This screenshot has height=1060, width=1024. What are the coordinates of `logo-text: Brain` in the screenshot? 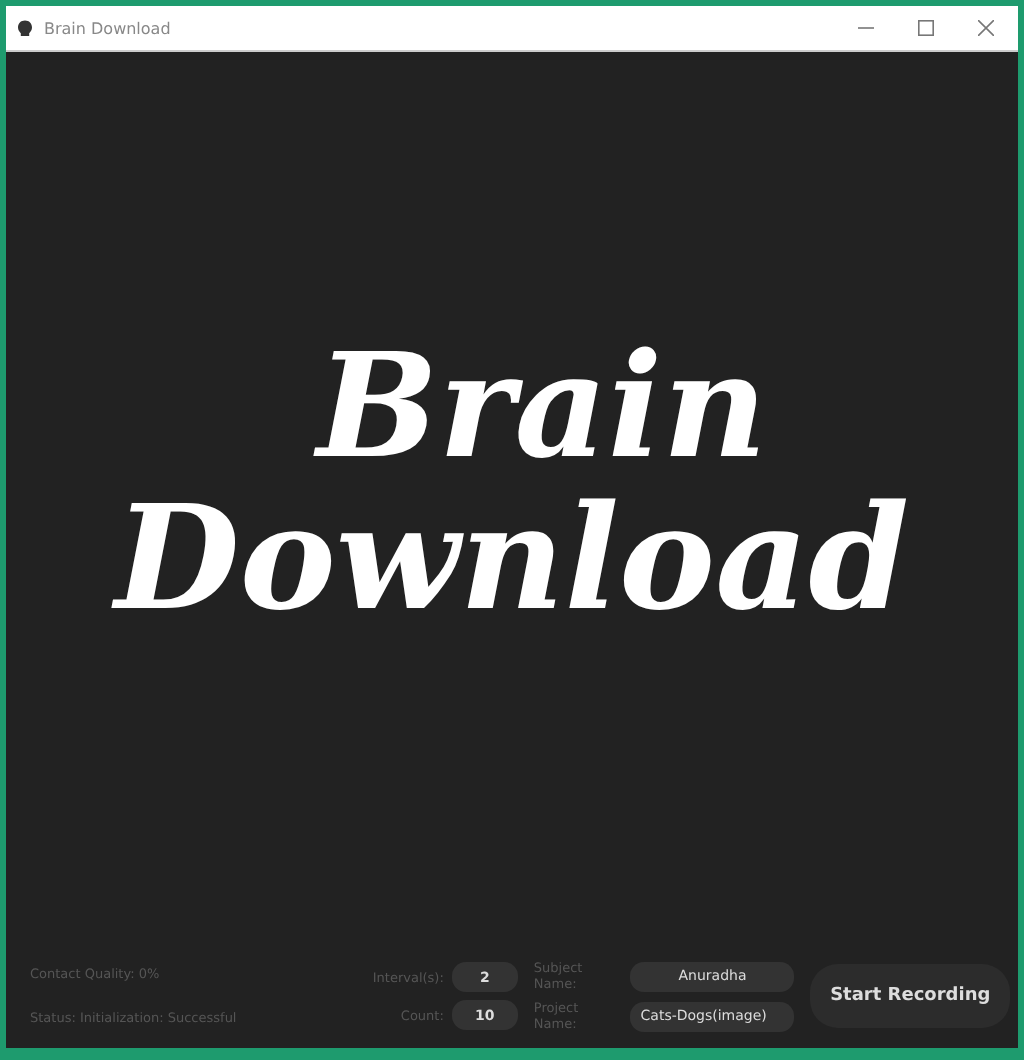 It's located at (542, 406).